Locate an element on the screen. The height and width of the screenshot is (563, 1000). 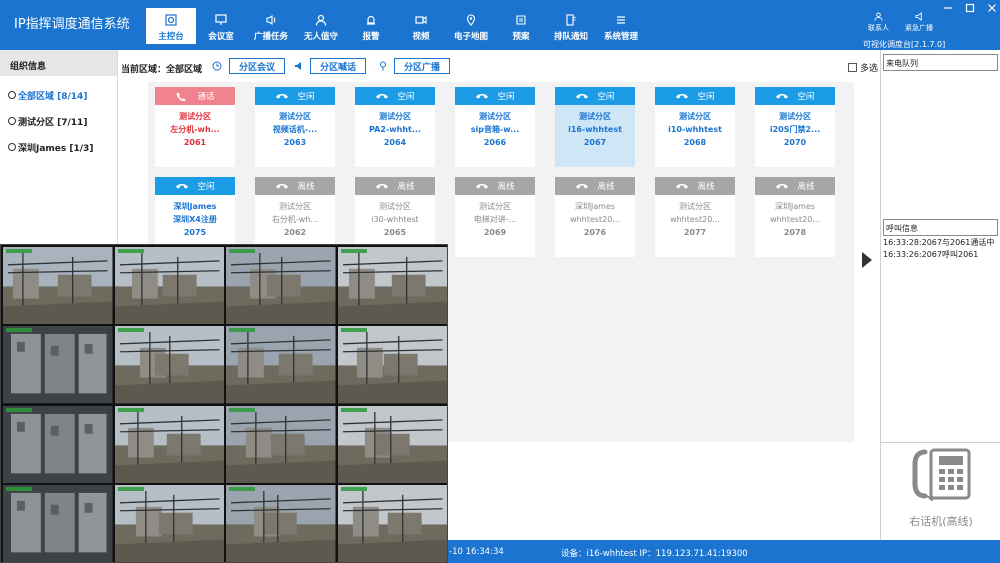
close-button is located at coordinates (992, 8).